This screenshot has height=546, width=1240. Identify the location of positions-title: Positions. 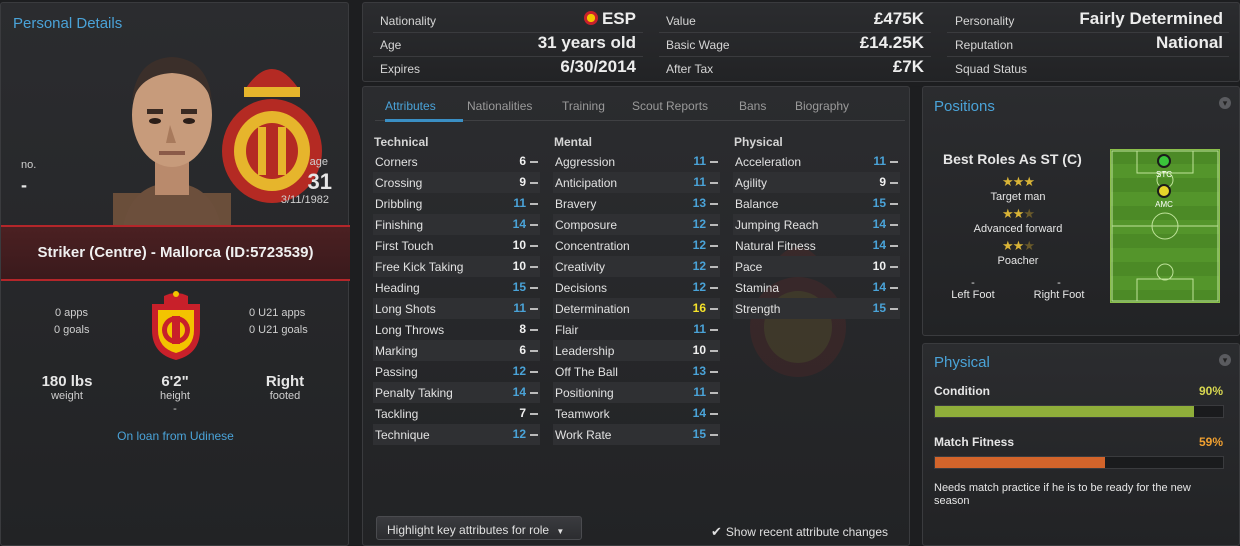
(964, 106).